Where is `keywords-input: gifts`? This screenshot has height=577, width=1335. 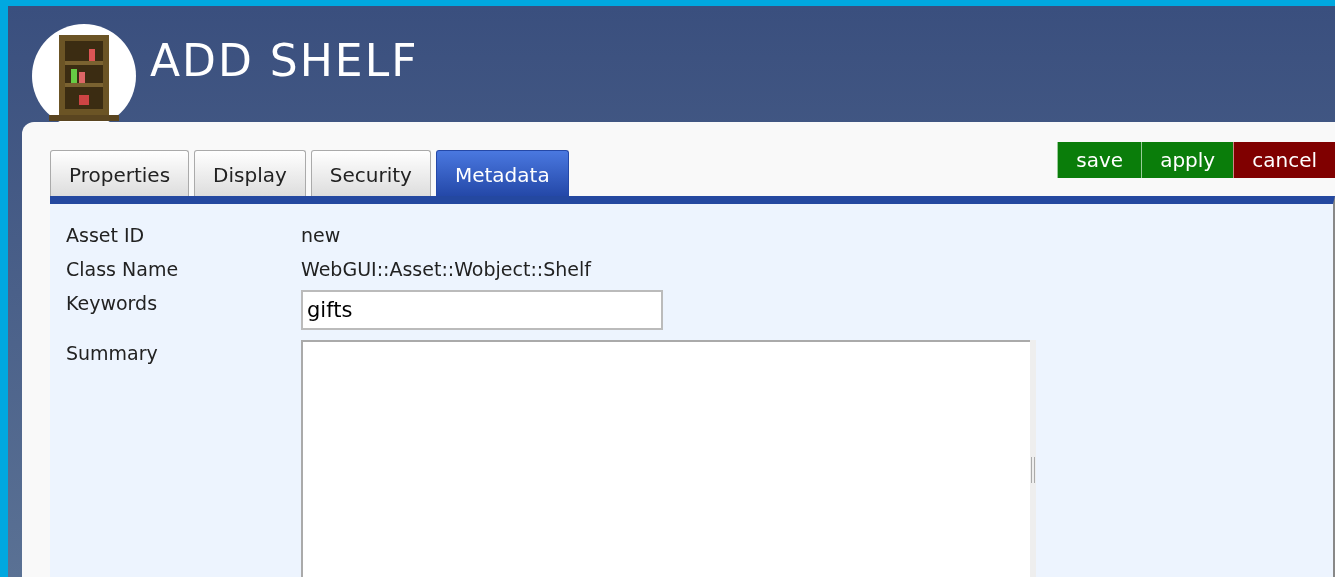
keywords-input: gifts is located at coordinates (482, 310).